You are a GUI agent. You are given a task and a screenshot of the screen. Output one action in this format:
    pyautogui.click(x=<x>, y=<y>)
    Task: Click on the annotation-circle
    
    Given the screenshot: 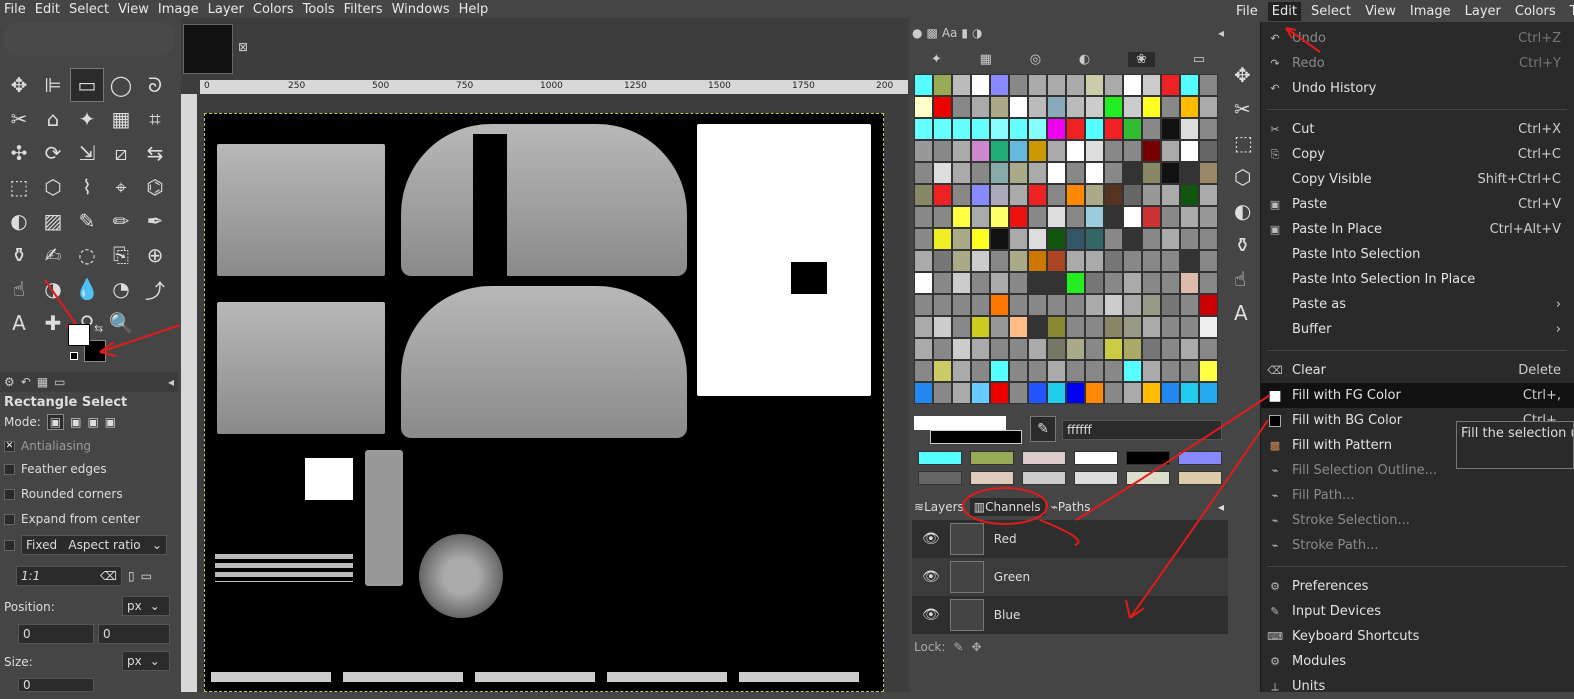 What is the action you would take?
    pyautogui.click(x=1005, y=506)
    